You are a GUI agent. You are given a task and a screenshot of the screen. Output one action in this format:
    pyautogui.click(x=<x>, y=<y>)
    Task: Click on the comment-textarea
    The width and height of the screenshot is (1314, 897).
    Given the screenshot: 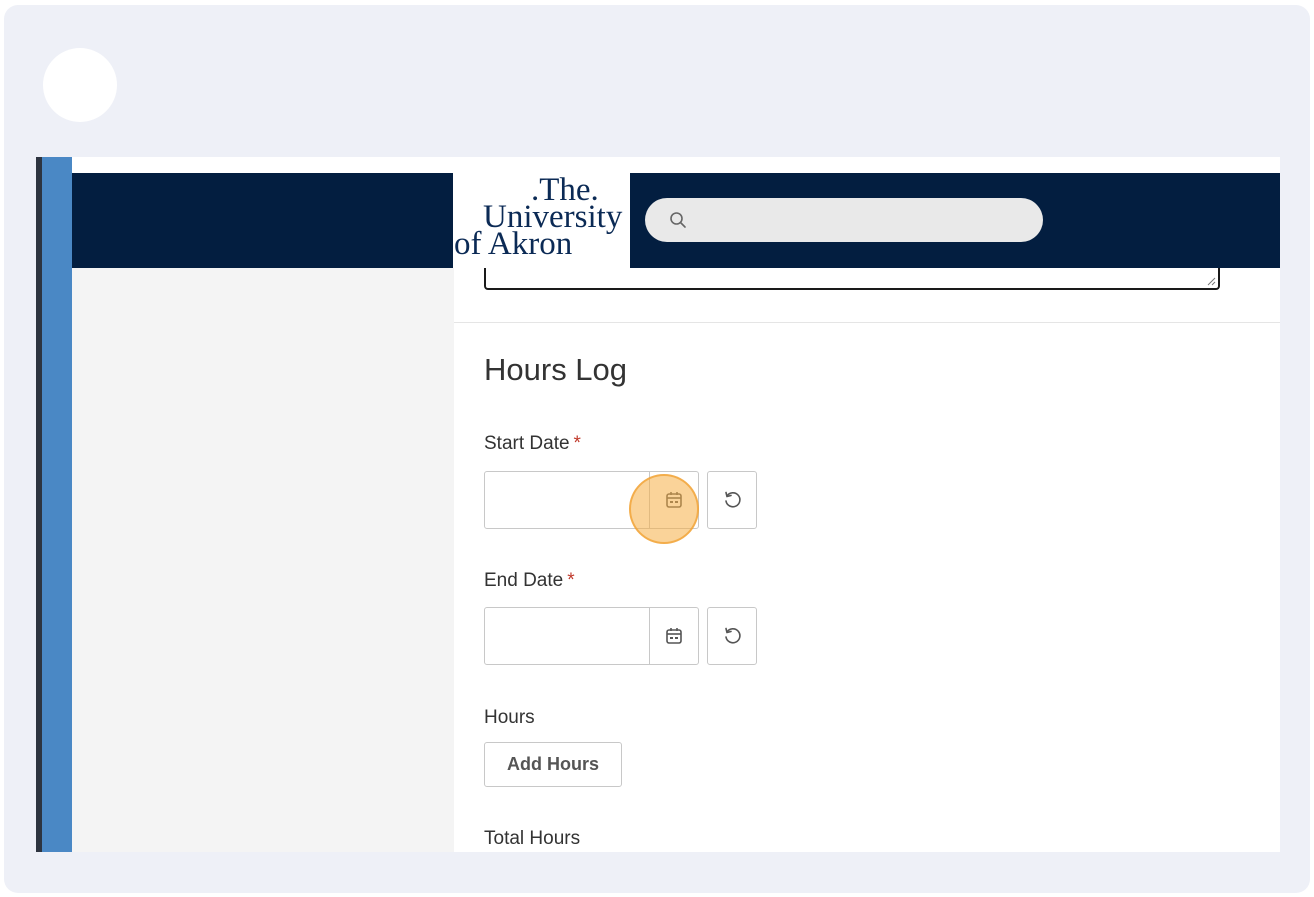 What is the action you would take?
    pyautogui.click(x=852, y=279)
    